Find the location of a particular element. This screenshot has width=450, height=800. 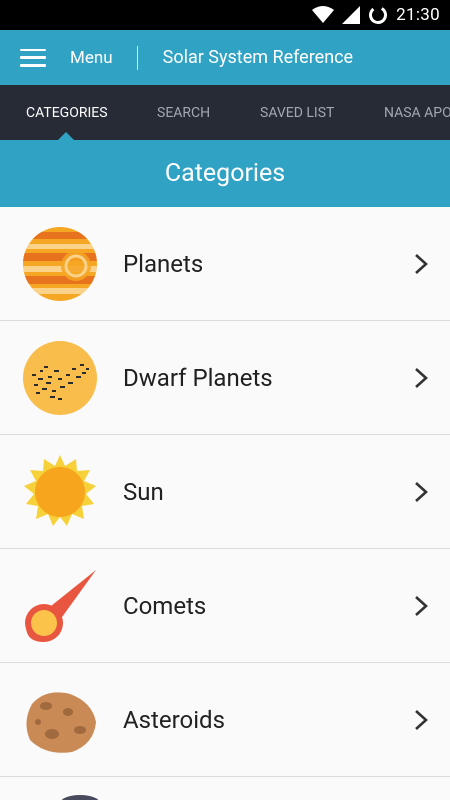

list-item-label: Asteroids is located at coordinates (174, 719).